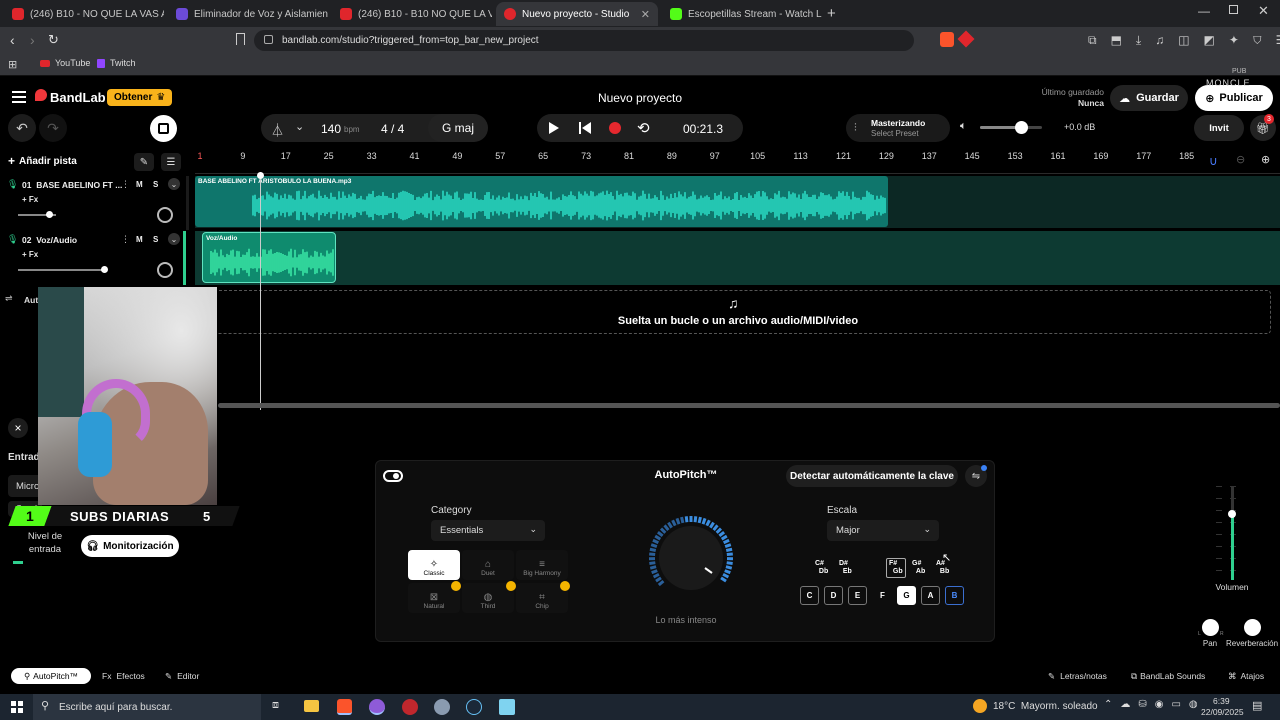  Describe the element at coordinates (742, 14) in the screenshot. I see `tab-kick: Escopetillas Stream - Watch Live on K` at that location.